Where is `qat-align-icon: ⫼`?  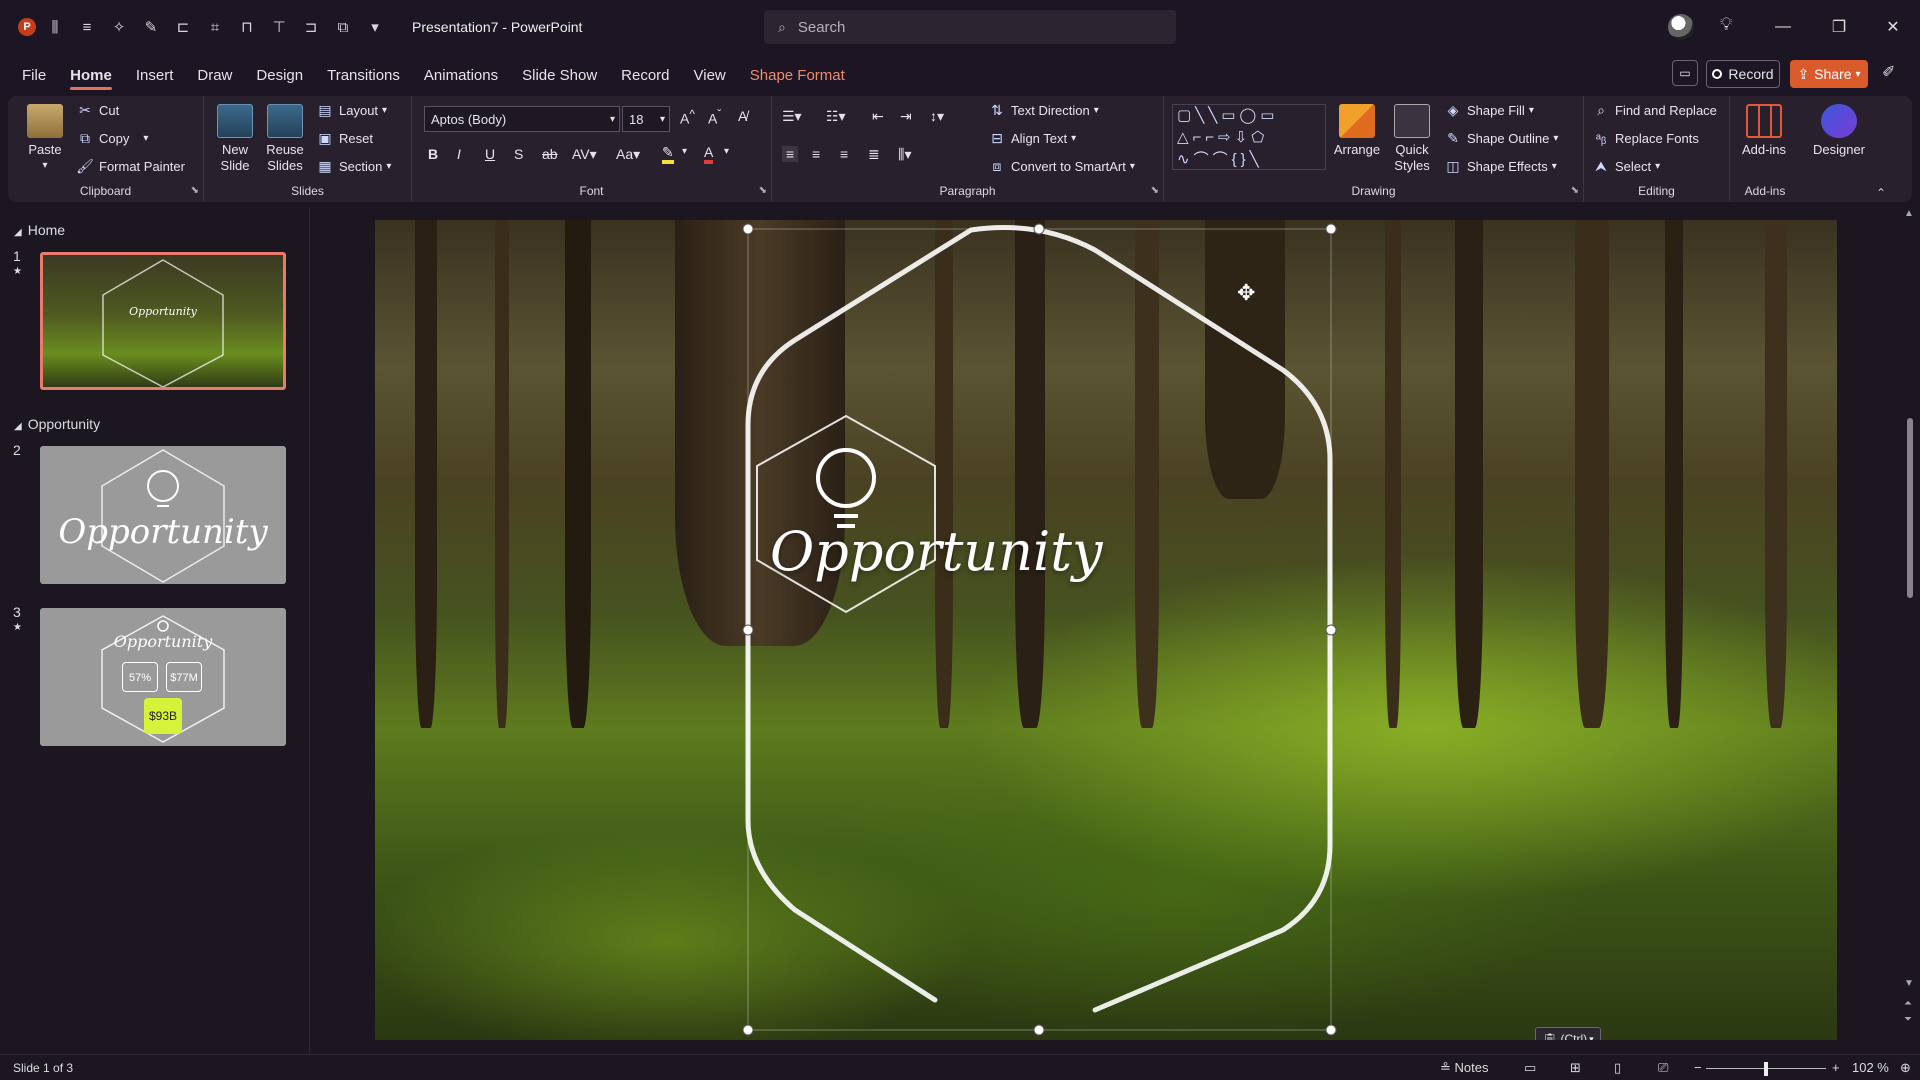 qat-align-icon: ⫼ is located at coordinates (55, 27).